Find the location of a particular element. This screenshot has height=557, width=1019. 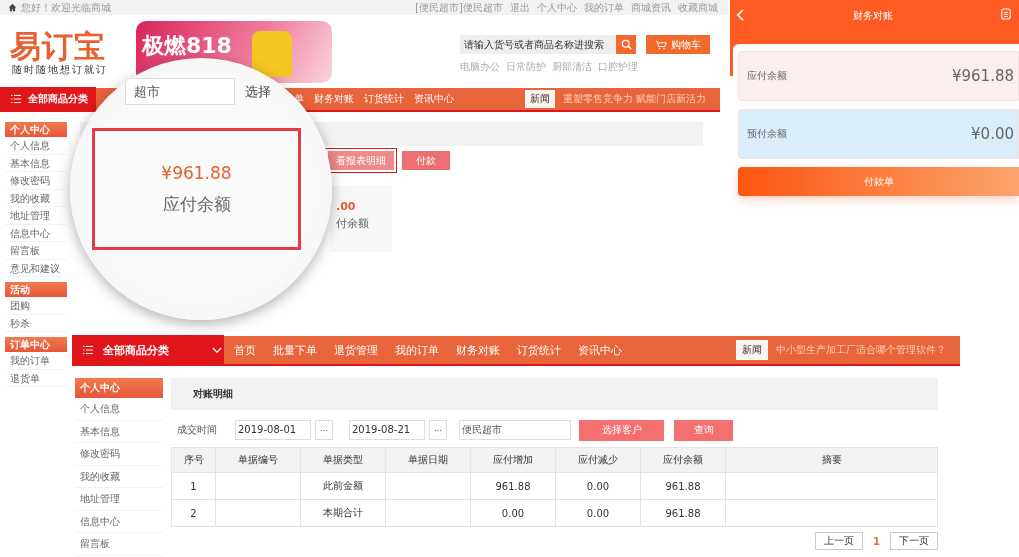

top-link: 我的订单 is located at coordinates (604, 7).